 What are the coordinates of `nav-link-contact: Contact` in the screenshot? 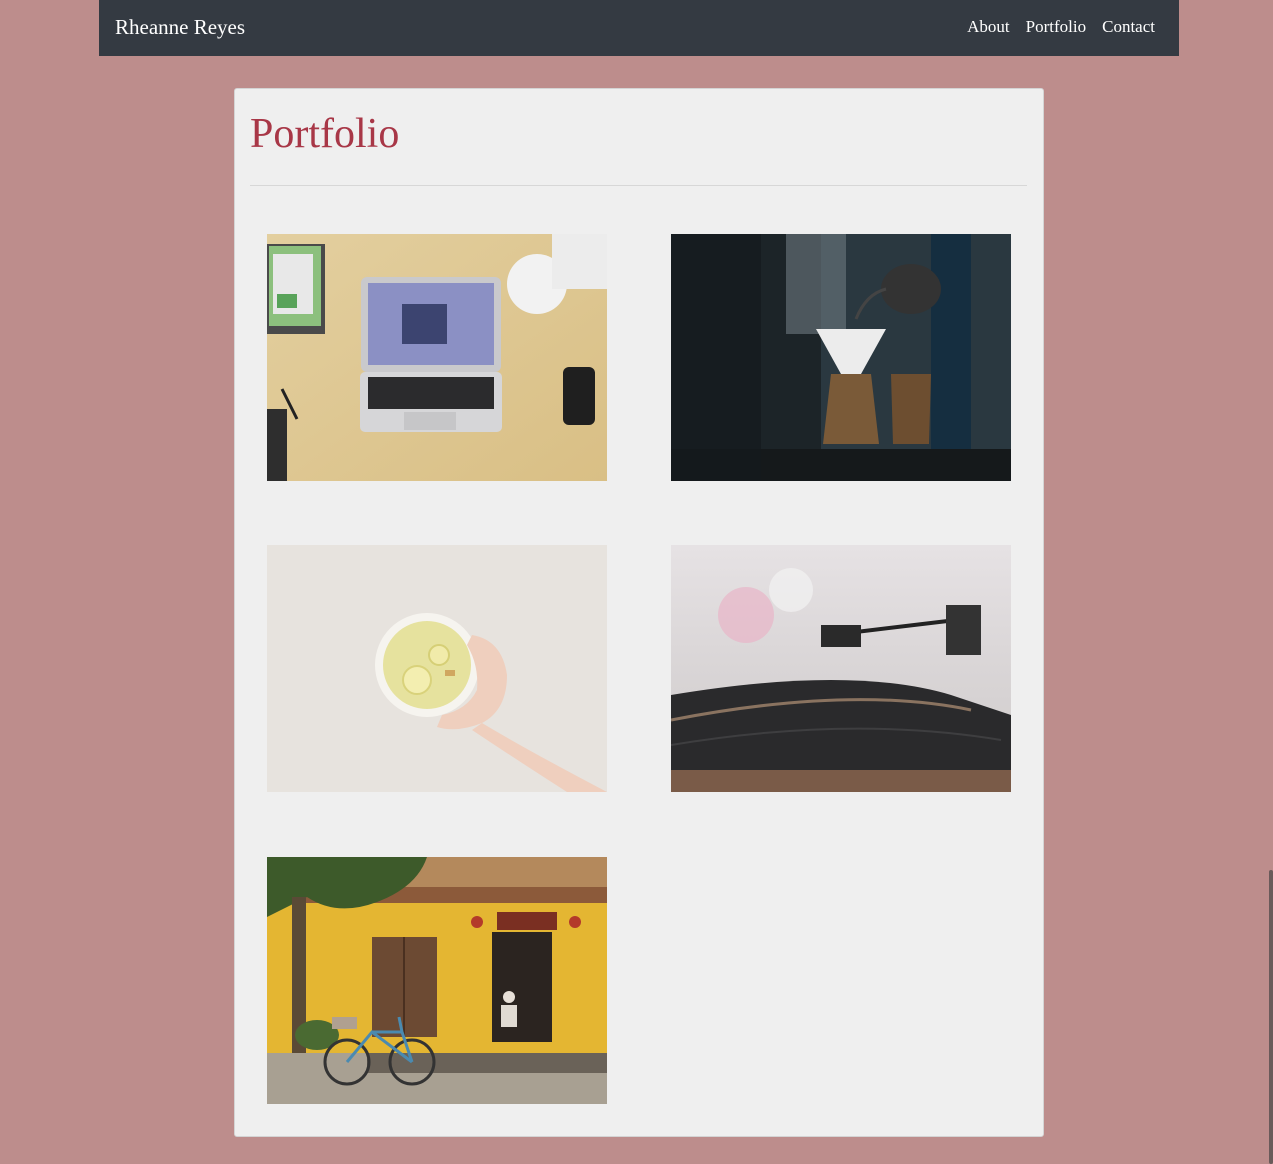 It's located at (1128, 27).